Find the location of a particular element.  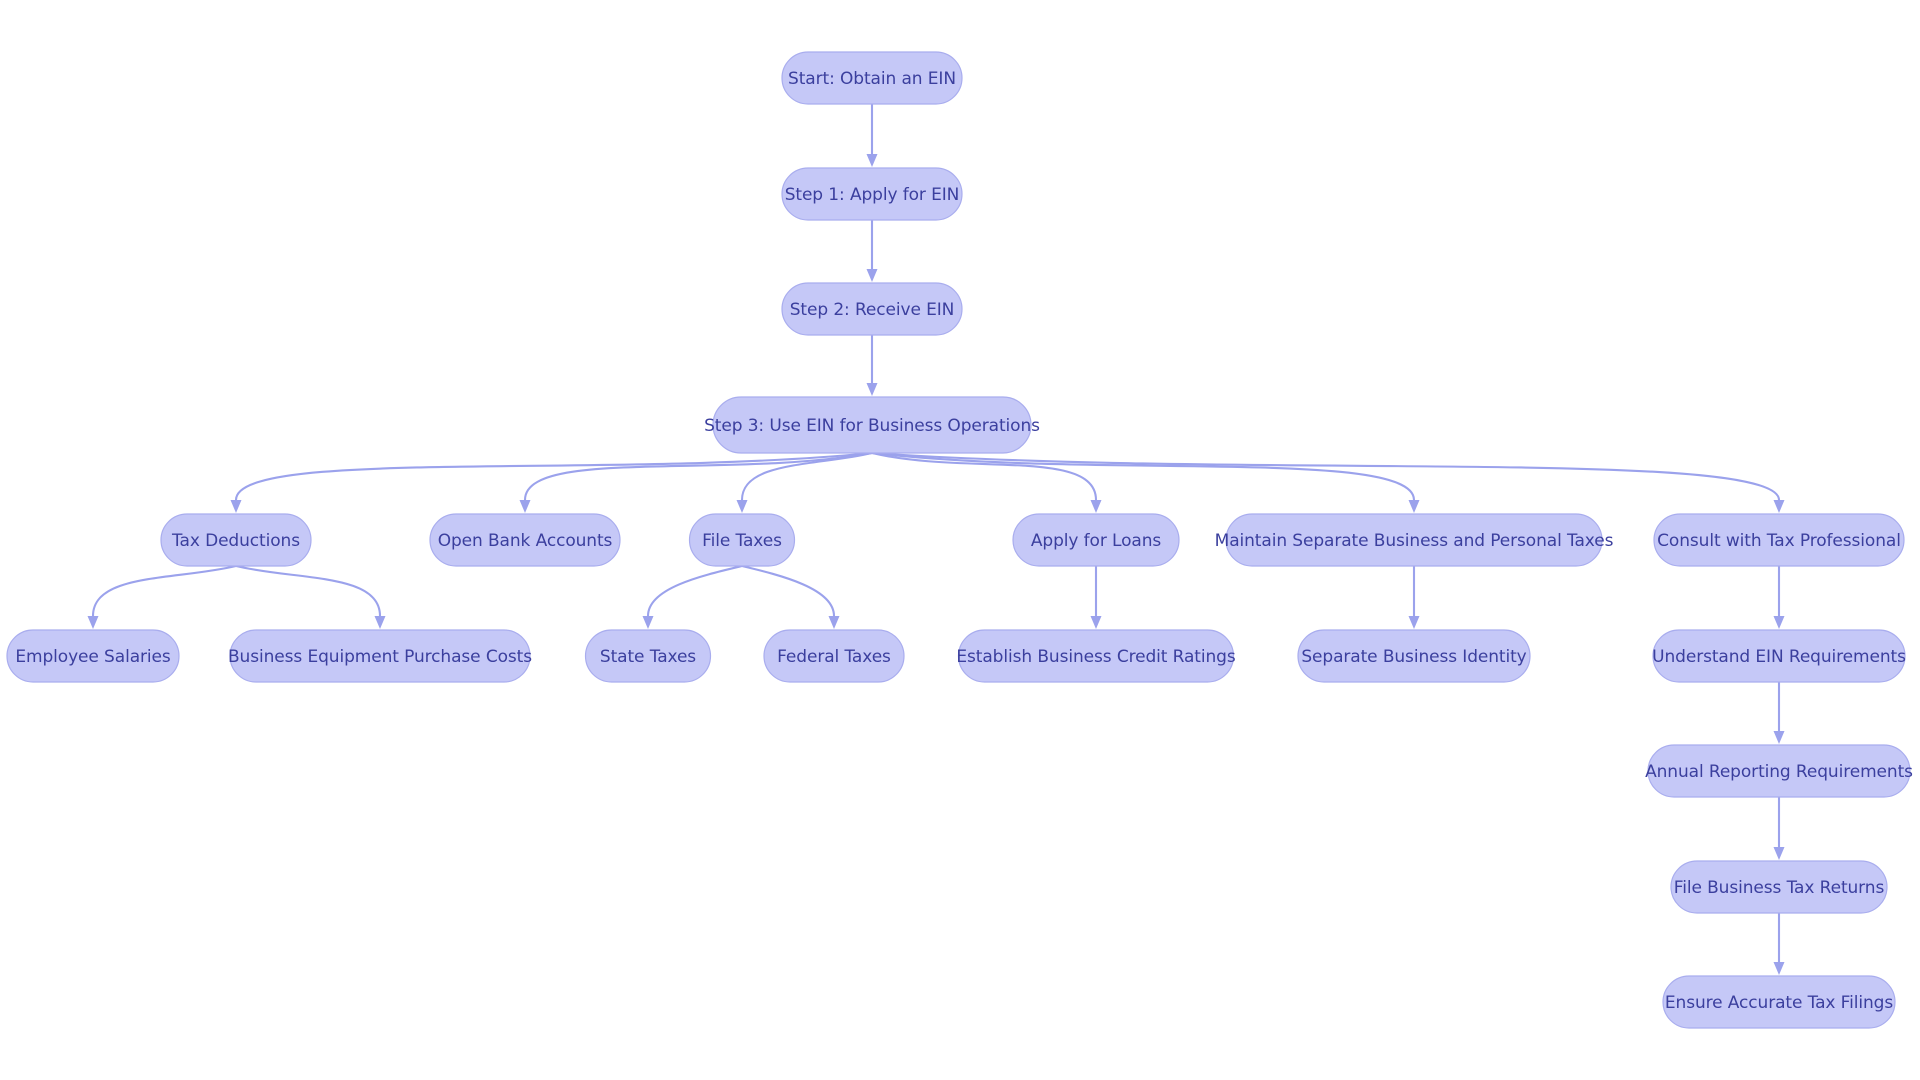

flow-node-empsal: Employee Salaries is located at coordinates (93, 656).